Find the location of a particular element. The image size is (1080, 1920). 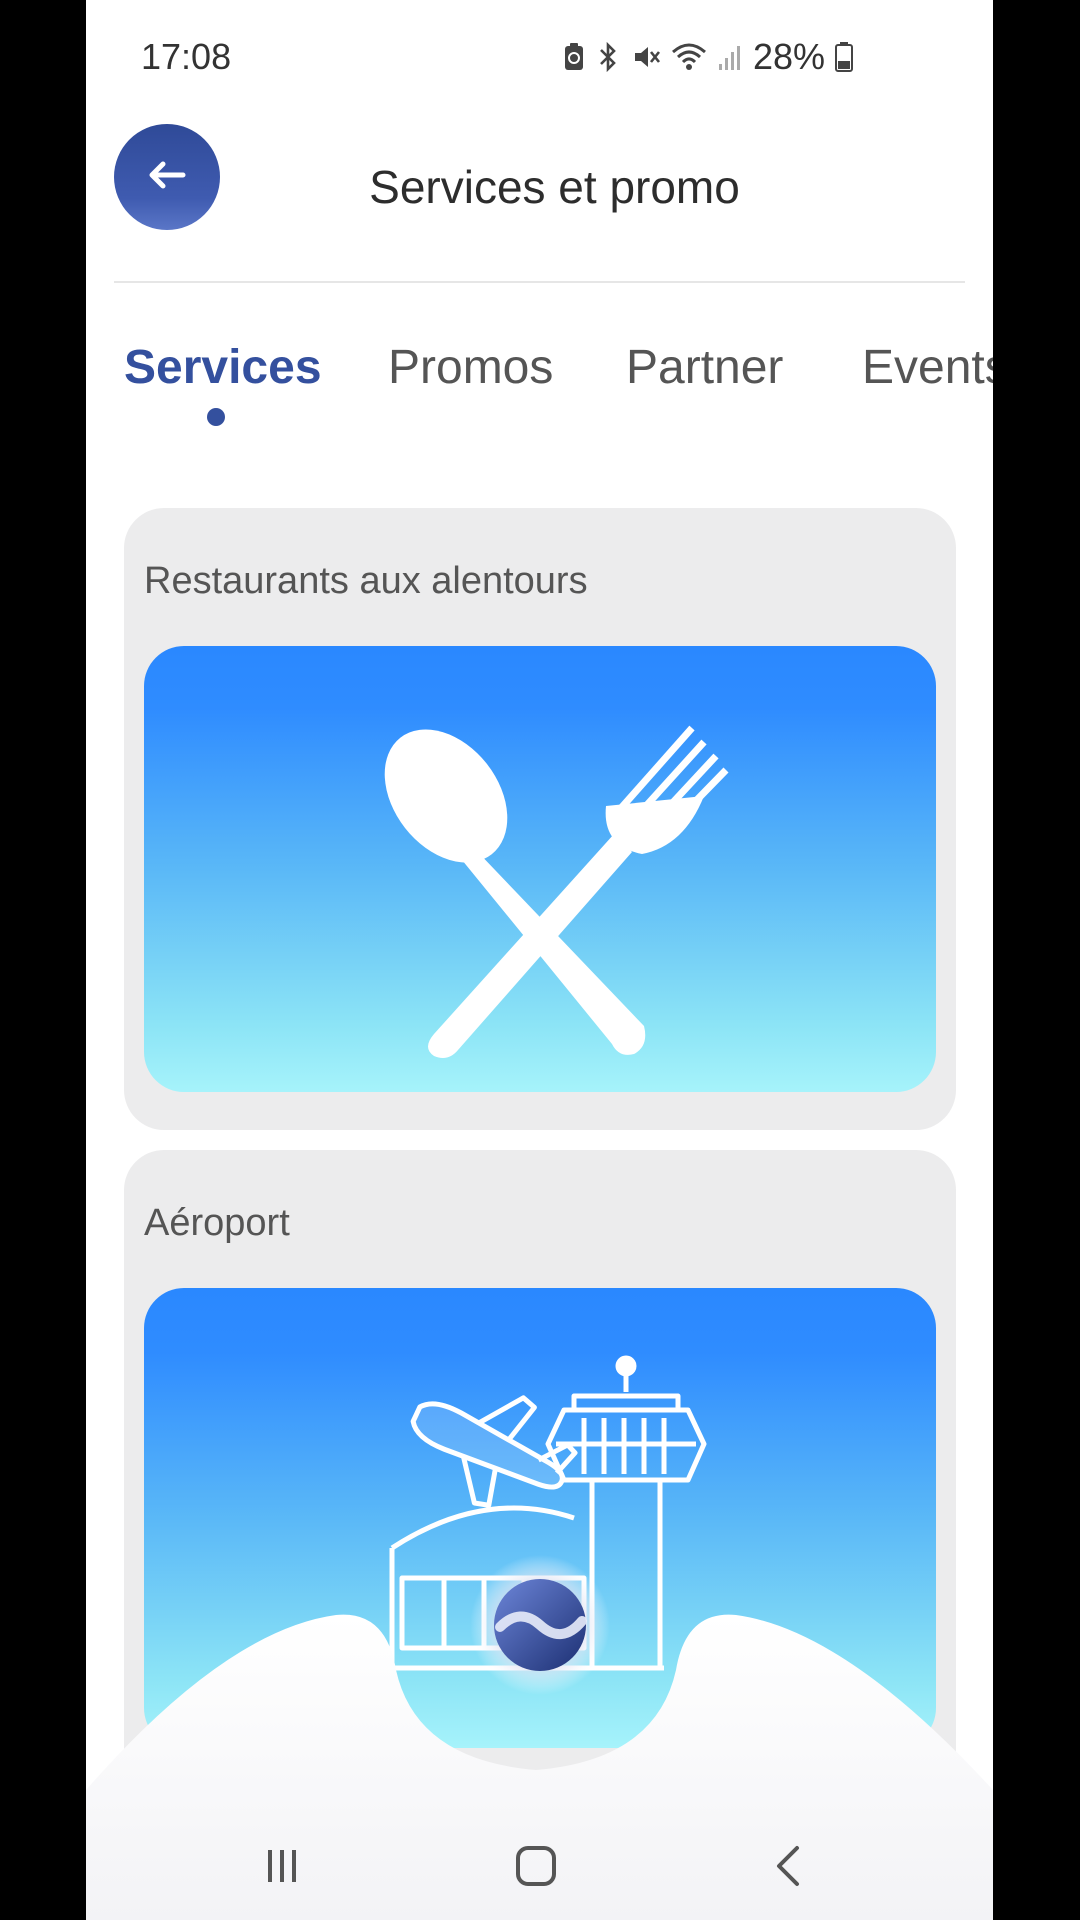

card-title: Restaurants aux alentours is located at coordinates (366, 581).